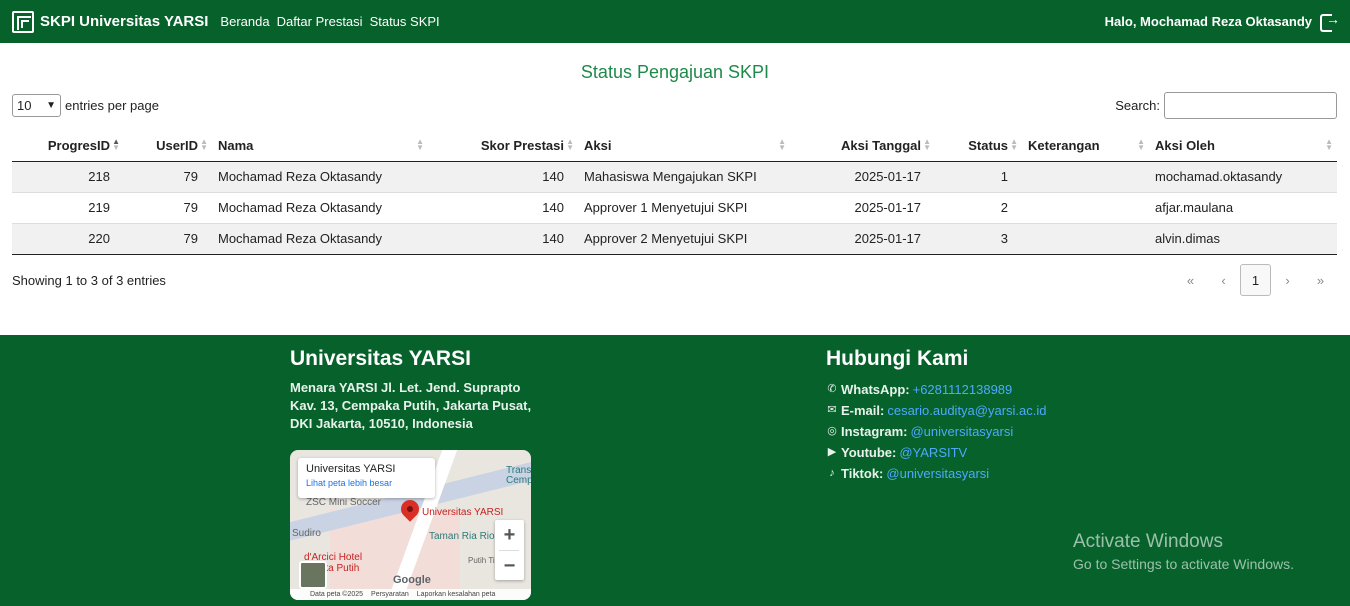 Image resolution: width=1350 pixels, height=606 pixels. What do you see at coordinates (1243, 177) in the screenshot?
I see `cell-aksi-oleh: mochamad.oktasandy` at bounding box center [1243, 177].